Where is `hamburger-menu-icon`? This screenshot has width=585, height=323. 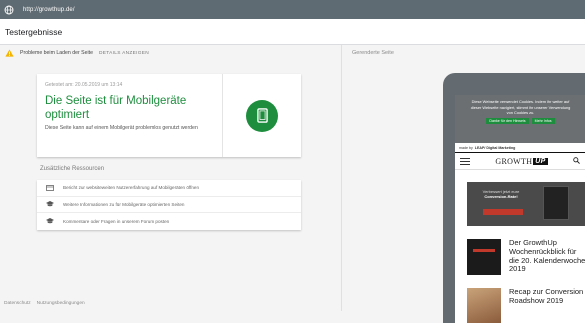
hamburger-menu-icon is located at coordinates (465, 161).